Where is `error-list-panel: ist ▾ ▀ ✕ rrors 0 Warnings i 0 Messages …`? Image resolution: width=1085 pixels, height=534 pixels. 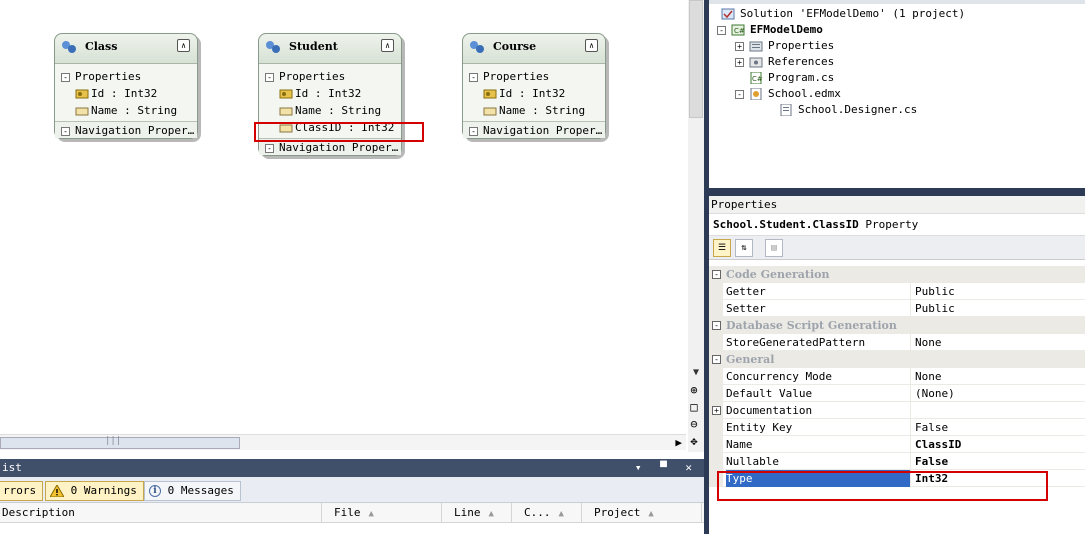 error-list-panel: ist ▾ ▀ ✕ rrors 0 Warnings i 0 Messages … is located at coordinates (352, 496).